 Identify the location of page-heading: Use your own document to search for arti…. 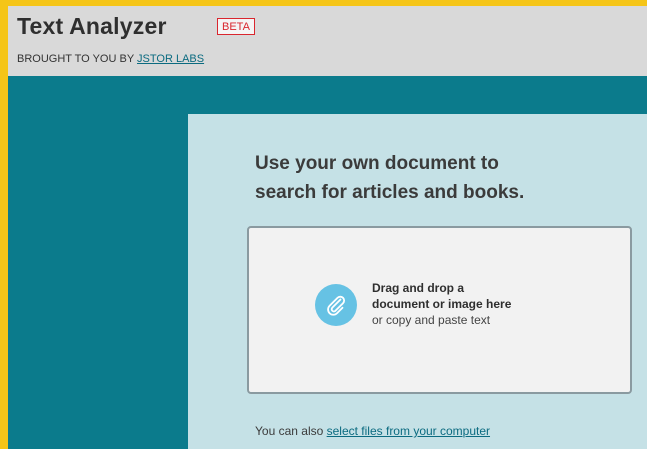
(415, 178).